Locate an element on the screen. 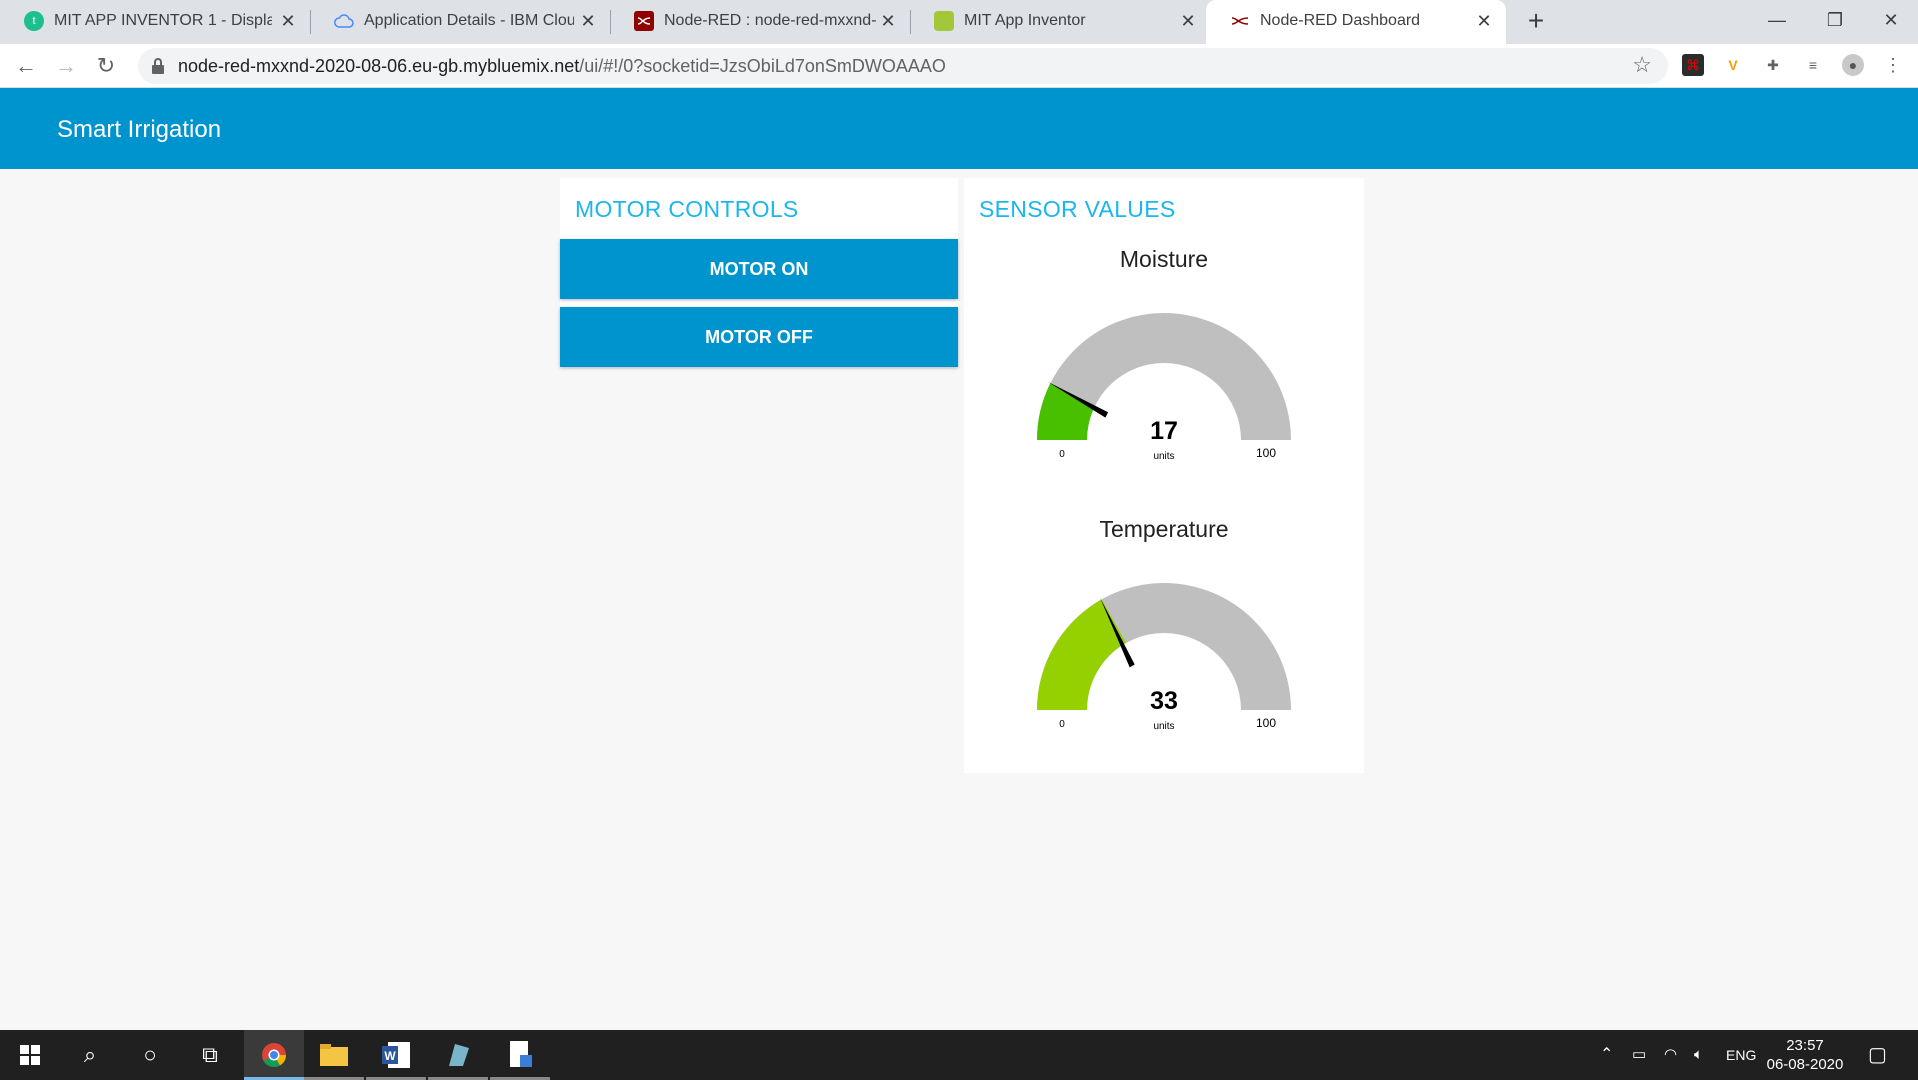 The width and height of the screenshot is (1918, 1080). tab-title: MIT APP INVENTOR 1 - Displaying is located at coordinates (163, 20).